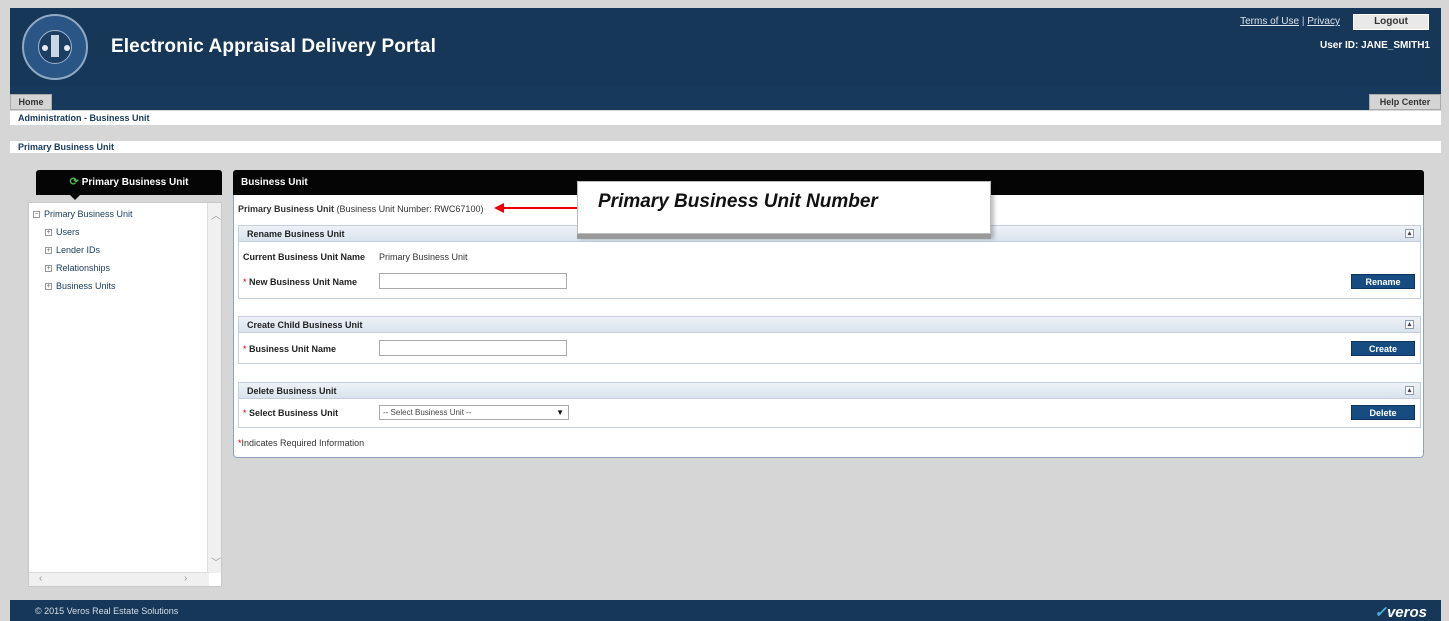 The height and width of the screenshot is (621, 1449). Describe the element at coordinates (88, 214) in the screenshot. I see `tree-item-label: Primary Business Unit` at that location.